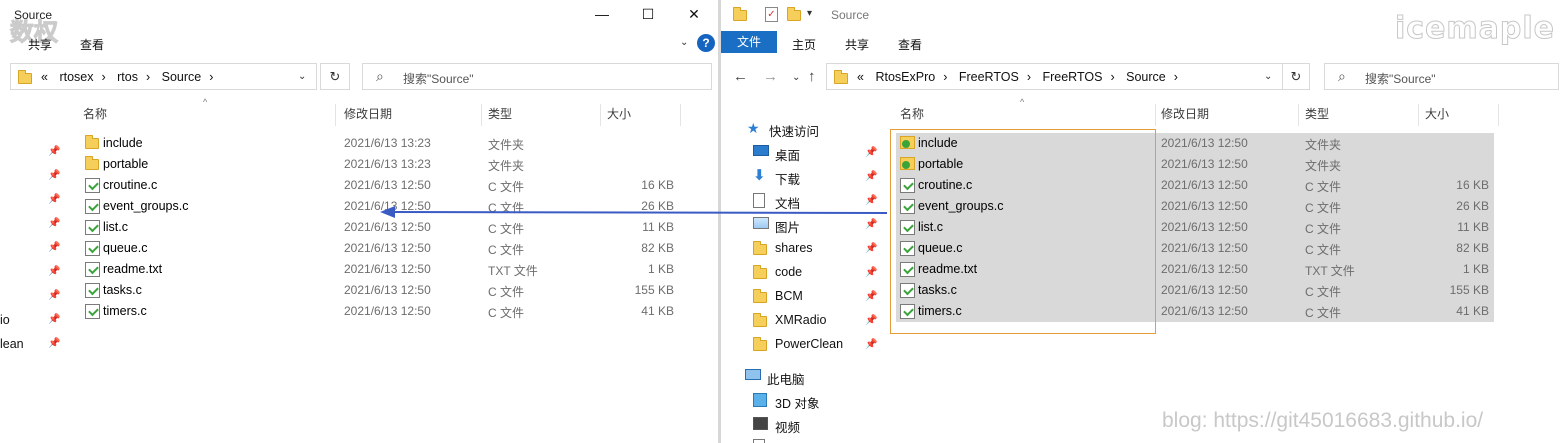 The image size is (1561, 443). I want to click on back-arrow-icon: ←, so click(740, 76).